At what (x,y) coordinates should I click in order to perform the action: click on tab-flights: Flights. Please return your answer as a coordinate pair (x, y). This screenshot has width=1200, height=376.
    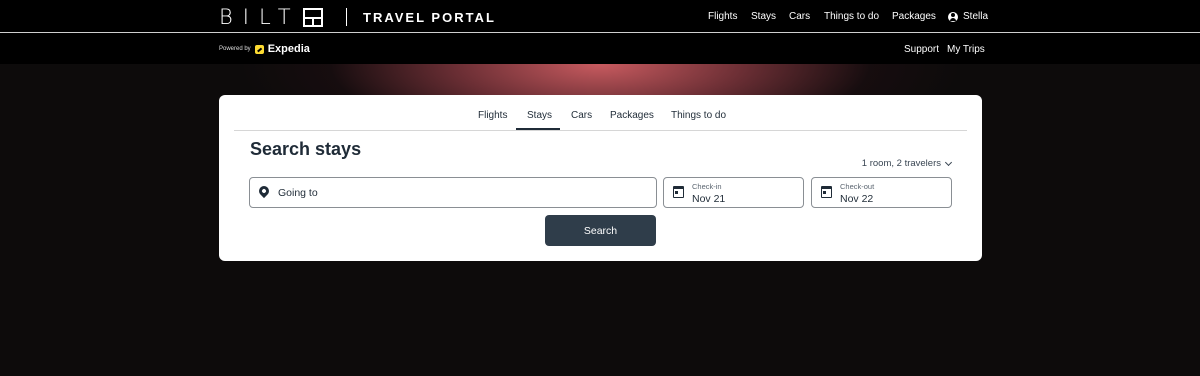
    Looking at the image, I should click on (492, 115).